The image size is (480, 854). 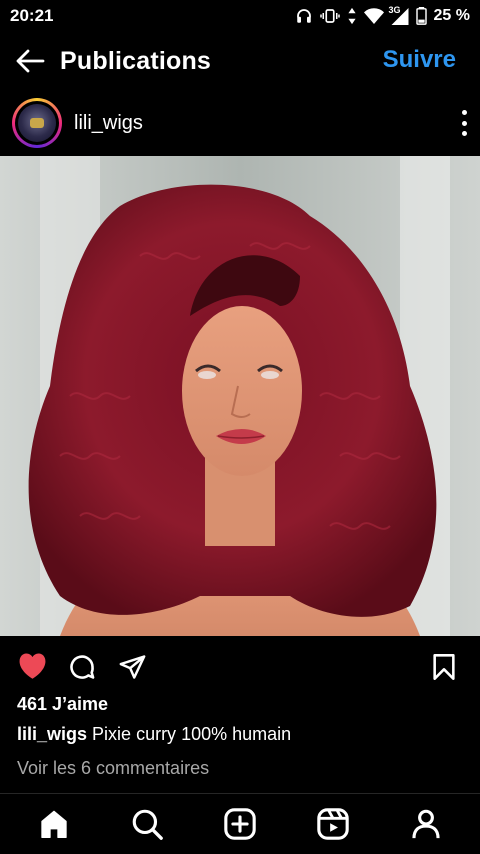 What do you see at coordinates (373, 15) in the screenshot?
I see `wifi-icon` at bounding box center [373, 15].